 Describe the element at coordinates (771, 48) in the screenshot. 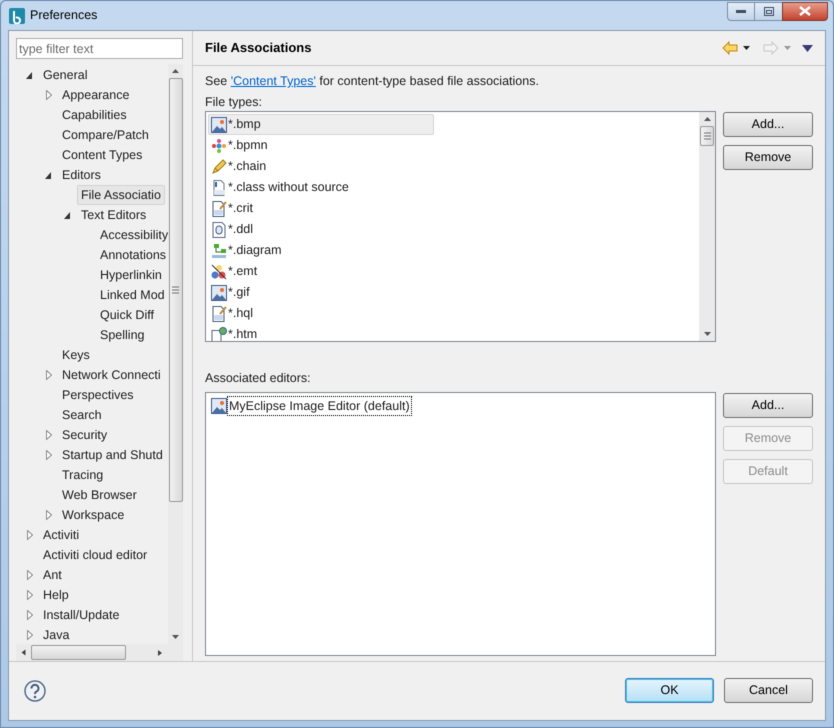

I see `forward-arrow-icon` at that location.